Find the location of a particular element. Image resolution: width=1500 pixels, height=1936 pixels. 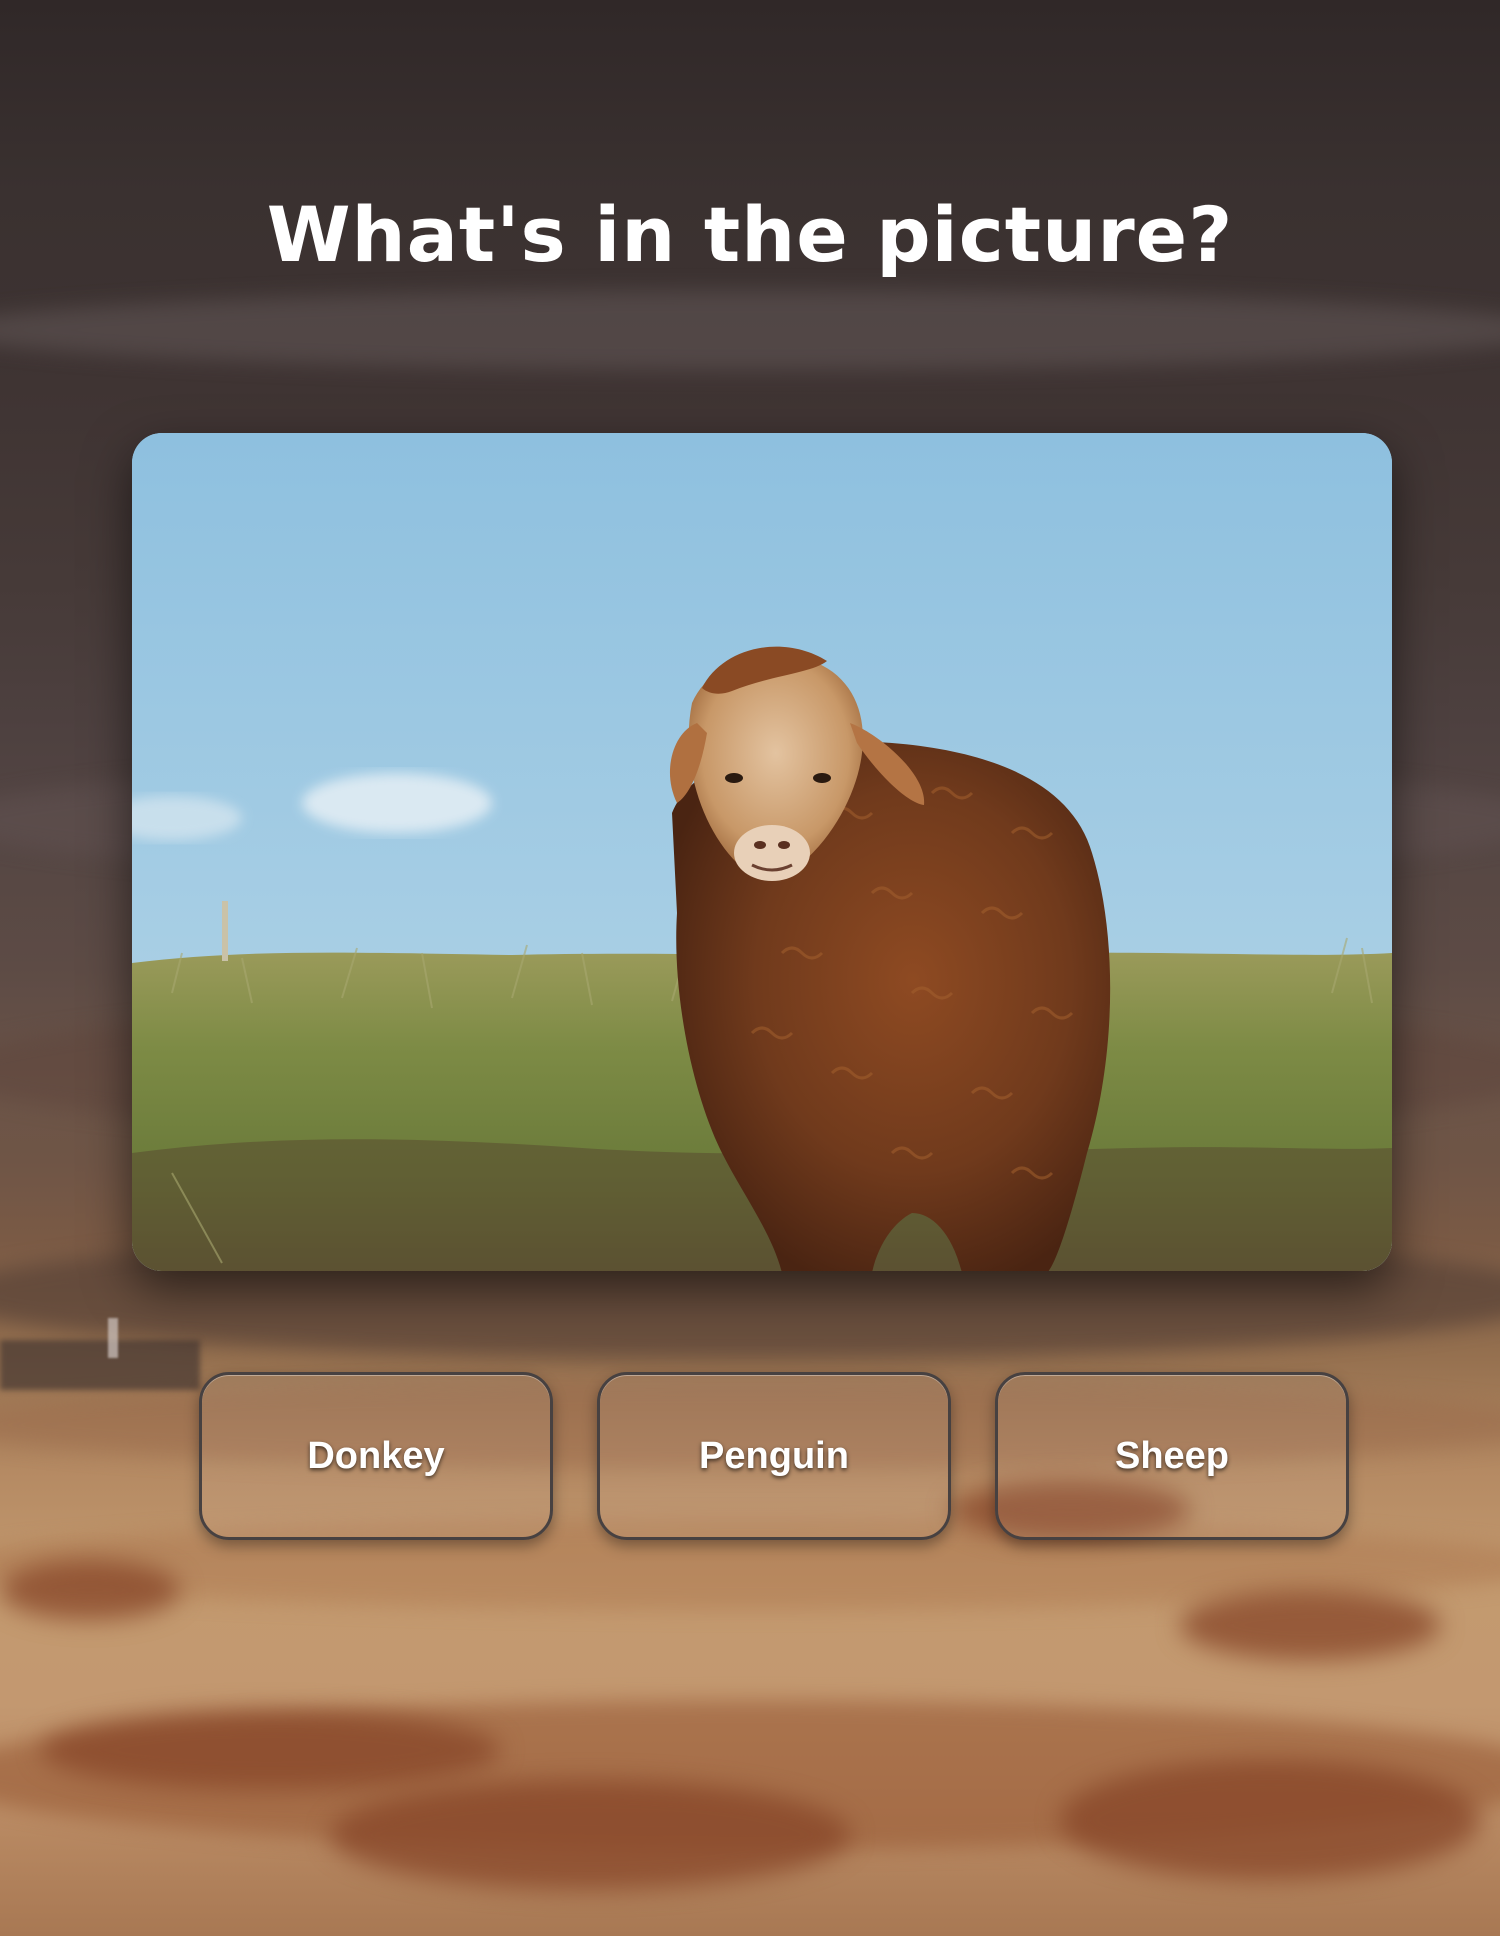

answer-label: Donkey is located at coordinates (376, 1455).